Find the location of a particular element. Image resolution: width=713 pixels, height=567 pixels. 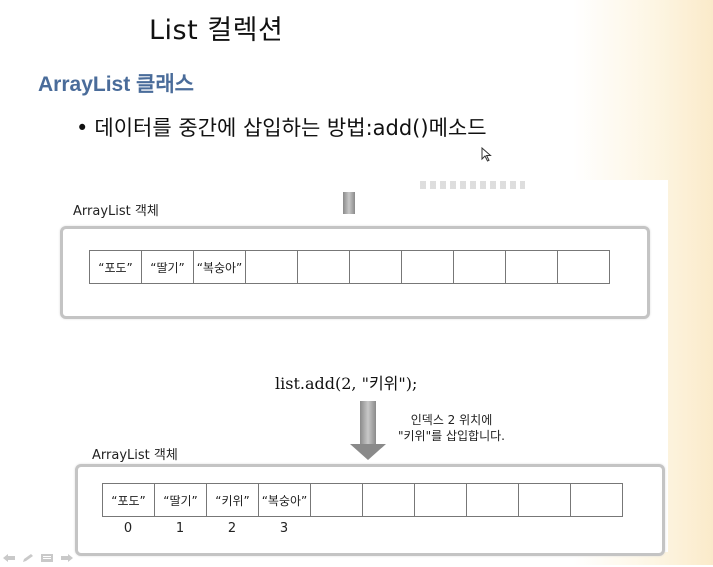

bullet-text: 데이터를 중간에 삽입하는 방법:add()메소드 is located at coordinates (290, 128).